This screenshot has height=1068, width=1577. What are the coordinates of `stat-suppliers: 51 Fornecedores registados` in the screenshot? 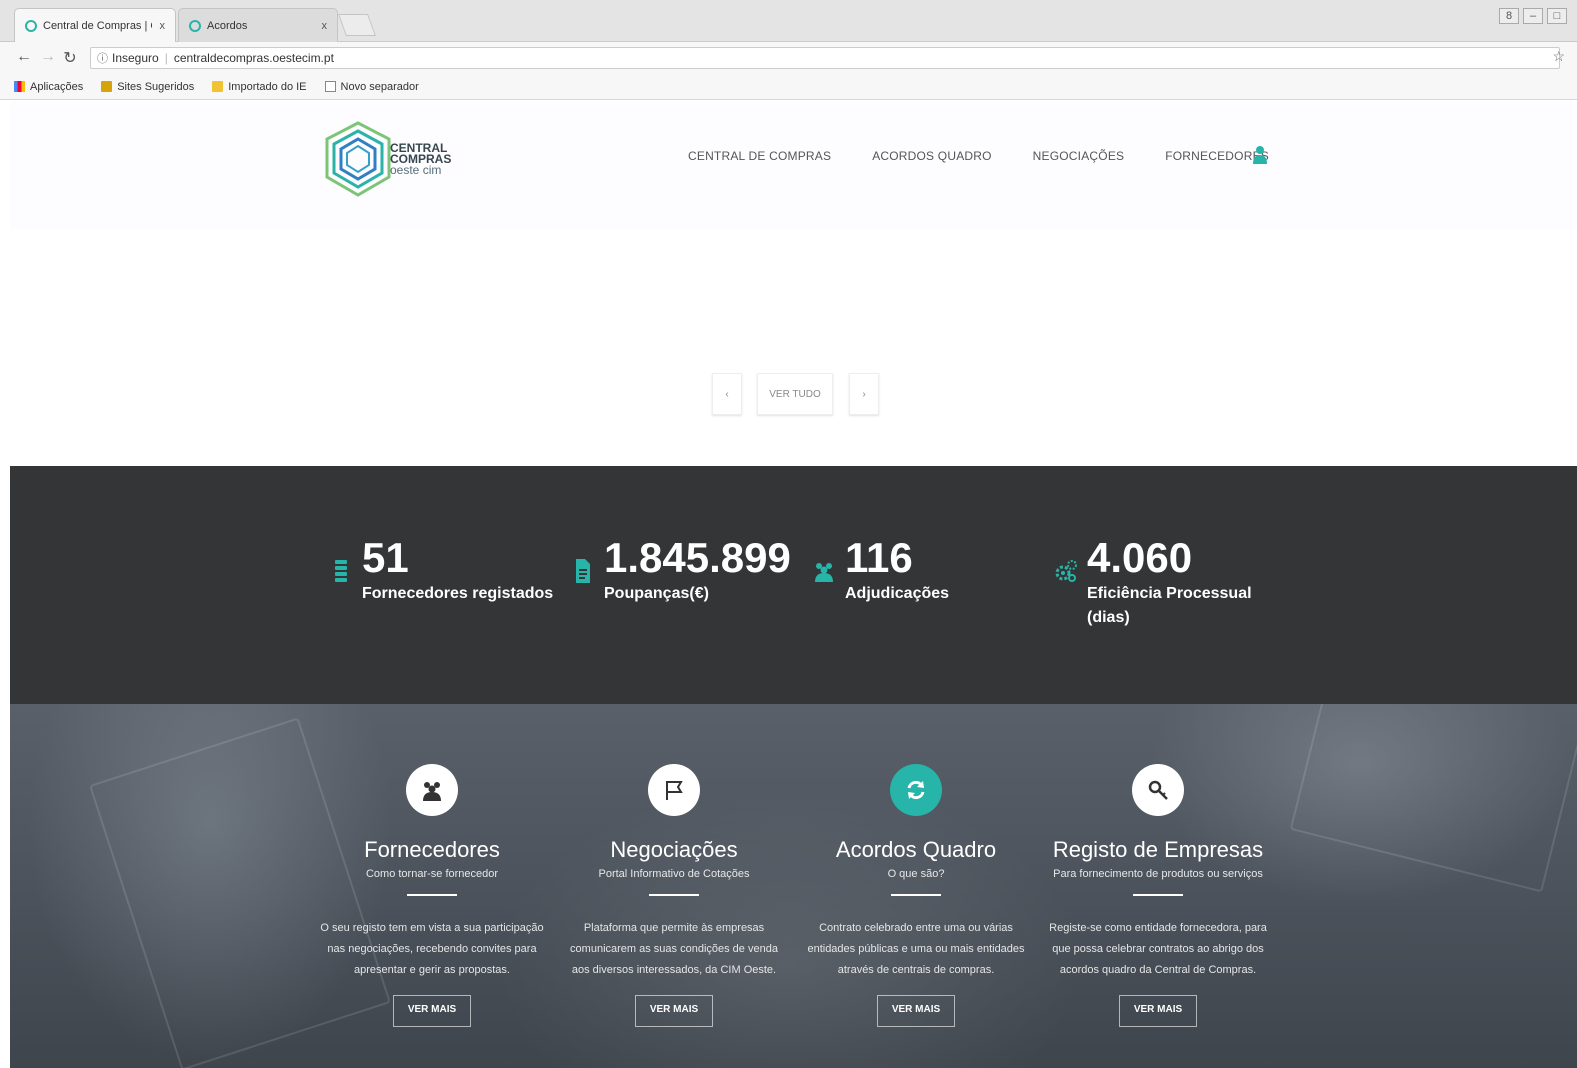 It's located at (444, 570).